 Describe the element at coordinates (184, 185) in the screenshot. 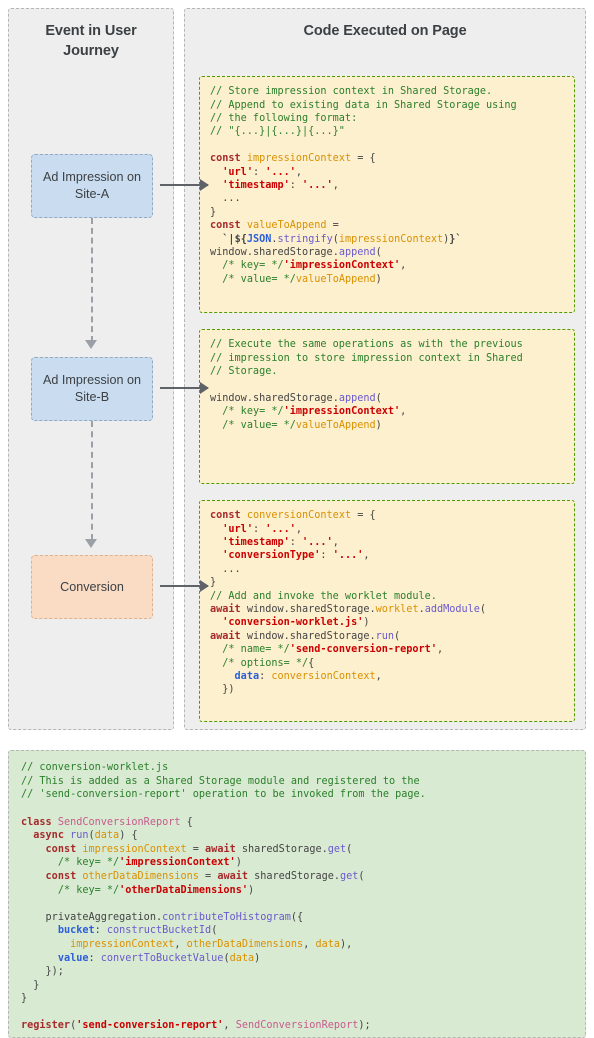

I see `arrow-impression-a-to-code` at that location.